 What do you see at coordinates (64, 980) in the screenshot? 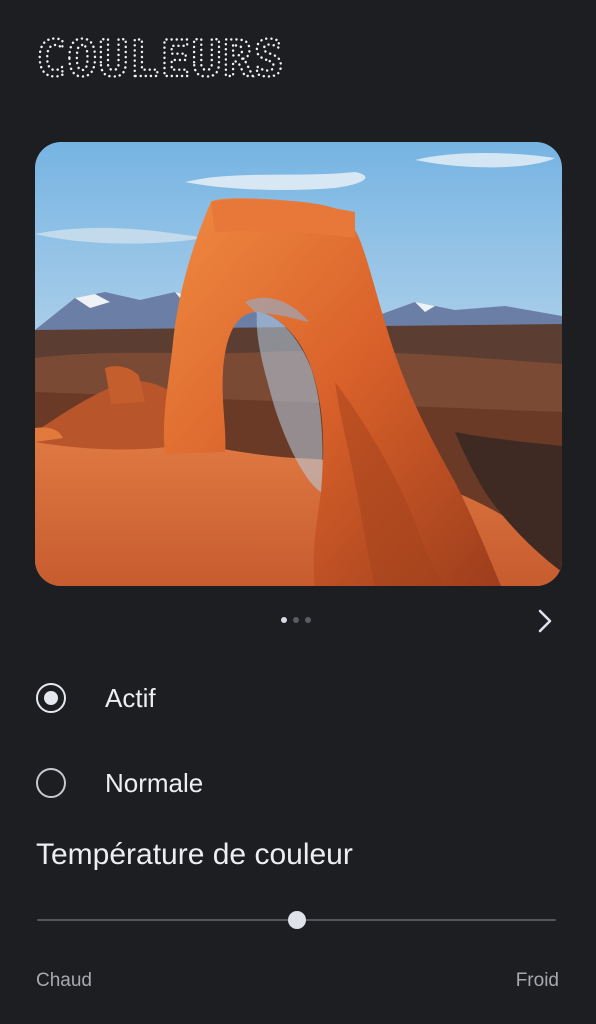
I see `warm-label: Chaud` at bounding box center [64, 980].